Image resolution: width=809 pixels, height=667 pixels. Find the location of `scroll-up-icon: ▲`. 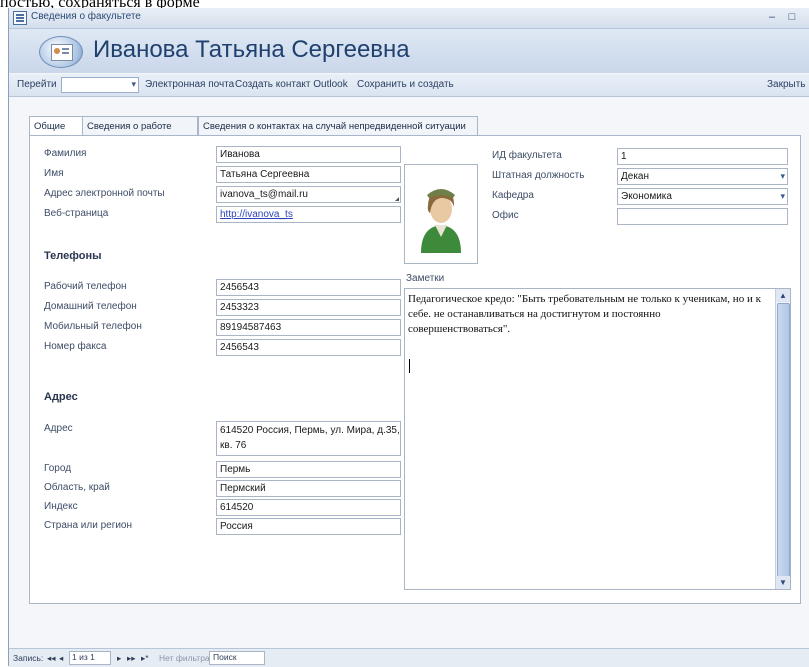

scroll-up-icon: ▲ is located at coordinates (783, 295).